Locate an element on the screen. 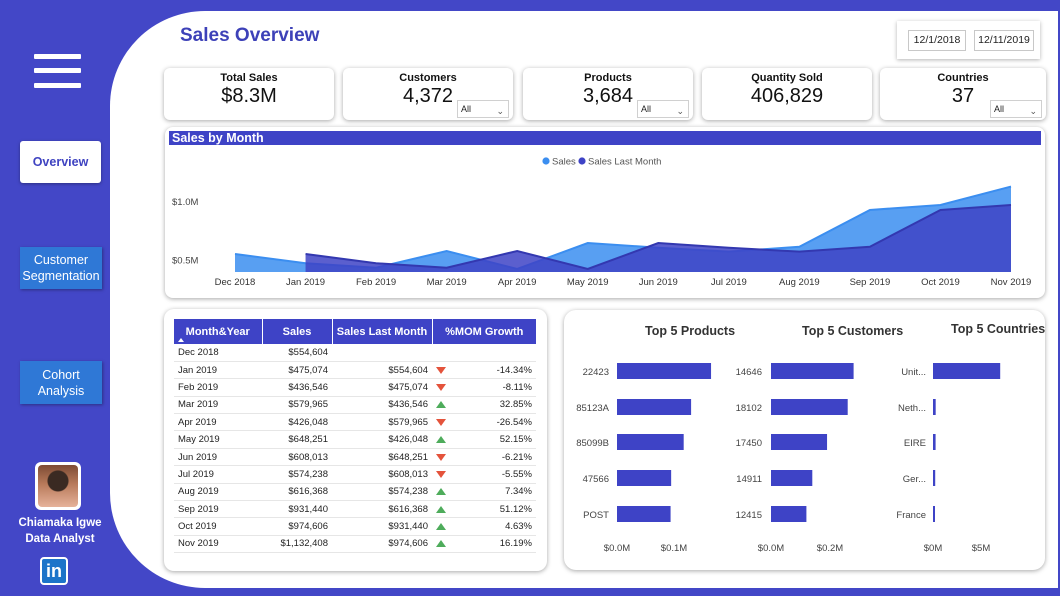 Image resolution: width=1060 pixels, height=596 pixels. table-row: Jul 2019 $574,238 $608,013 -5.55% is located at coordinates (355, 474).